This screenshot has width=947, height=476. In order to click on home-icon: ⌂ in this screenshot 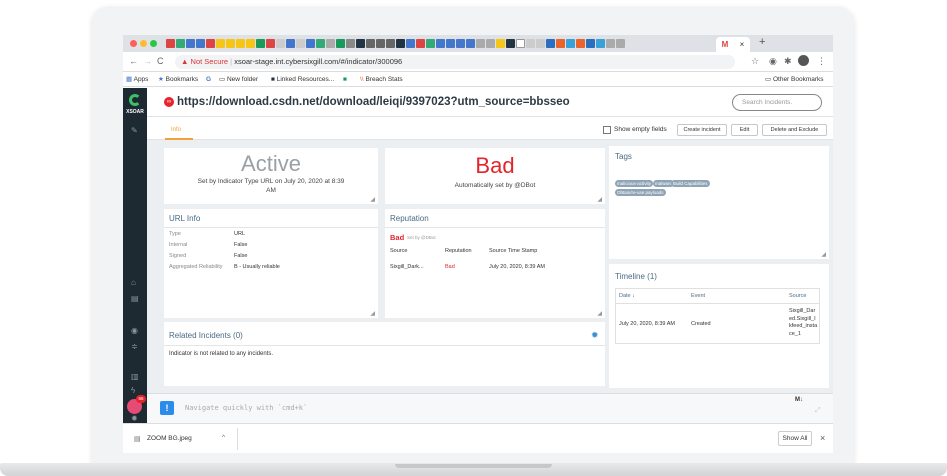, I will do `click(133, 282)`.